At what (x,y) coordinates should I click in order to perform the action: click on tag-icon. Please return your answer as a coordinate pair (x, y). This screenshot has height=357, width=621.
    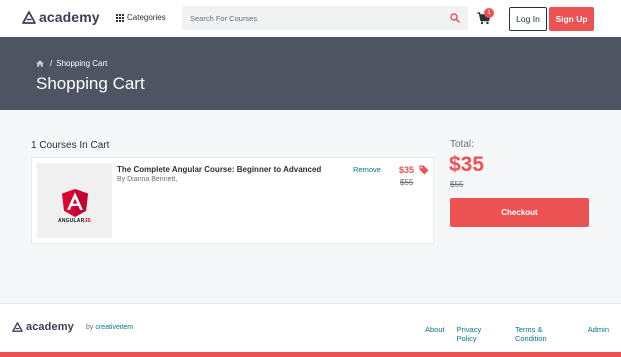
    Looking at the image, I should click on (424, 170).